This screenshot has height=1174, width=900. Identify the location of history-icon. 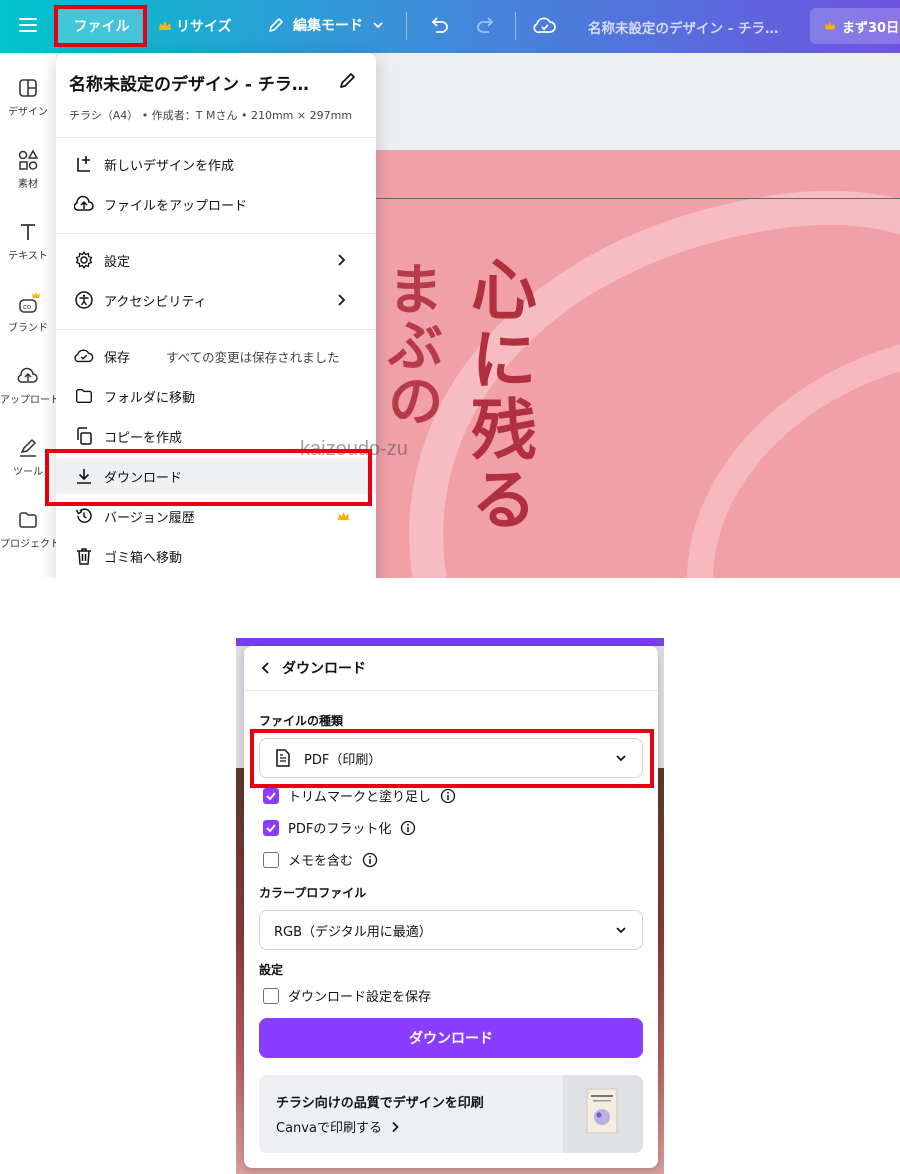
(83, 515).